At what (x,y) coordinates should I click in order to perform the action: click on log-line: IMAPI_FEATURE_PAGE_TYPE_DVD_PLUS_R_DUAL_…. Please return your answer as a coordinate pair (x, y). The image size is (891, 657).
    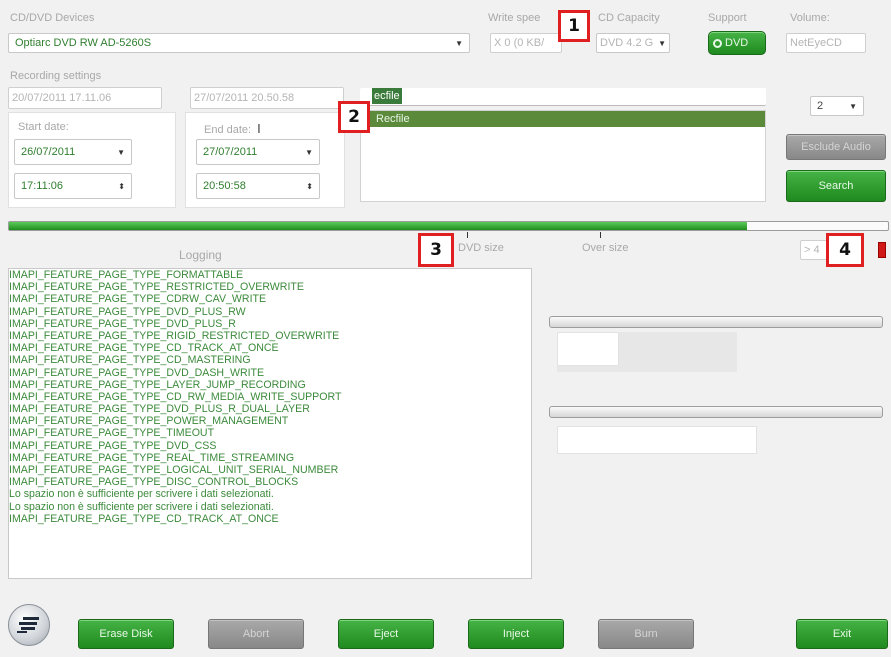
    Looking at the image, I should click on (159, 409).